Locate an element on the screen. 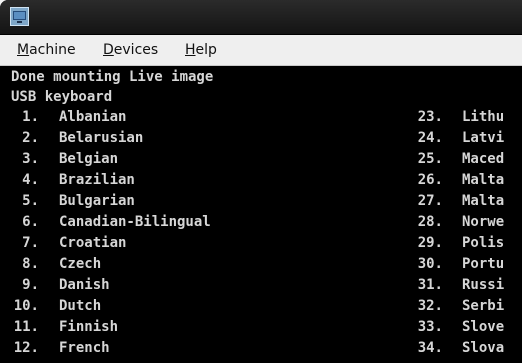 The image size is (522, 363). layout-name: Slova is located at coordinates (483, 348).